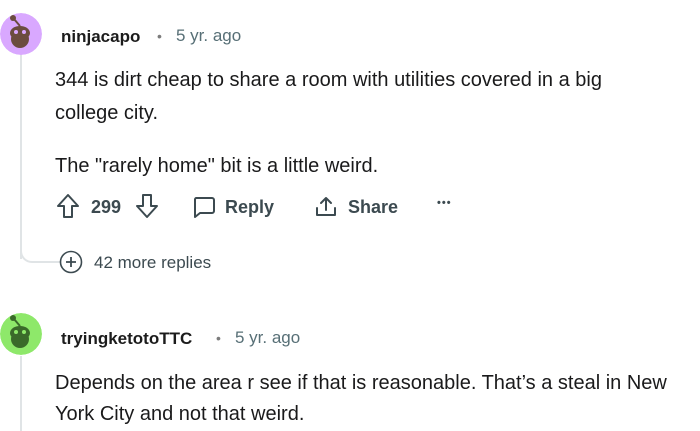 Image resolution: width=700 pixels, height=431 pixels. What do you see at coordinates (100, 37) in the screenshot?
I see `comment-author: ninjacapo` at bounding box center [100, 37].